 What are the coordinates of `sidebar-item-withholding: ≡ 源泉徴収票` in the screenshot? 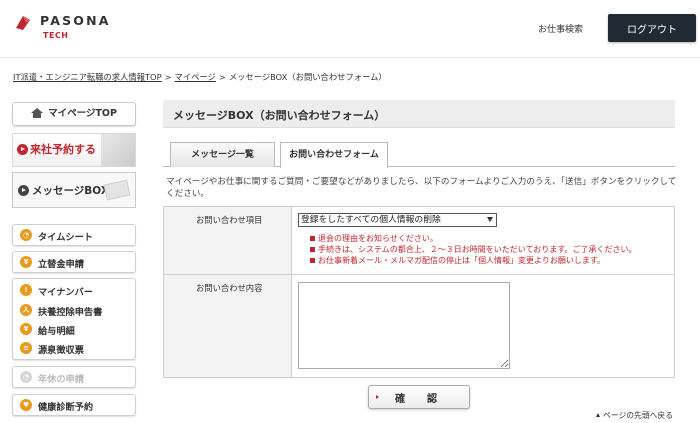 It's located at (74, 348).